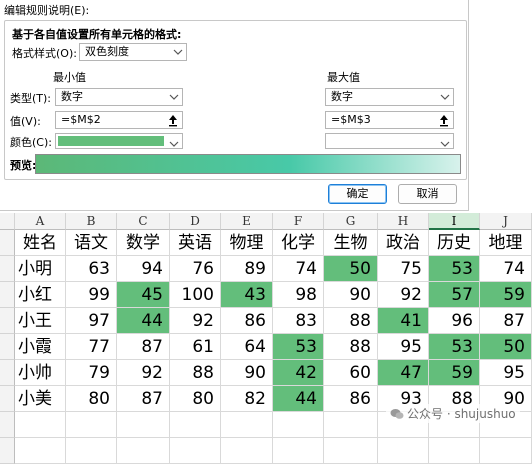 This screenshot has height=464, width=532. I want to click on column-header-G: G, so click(351, 221).